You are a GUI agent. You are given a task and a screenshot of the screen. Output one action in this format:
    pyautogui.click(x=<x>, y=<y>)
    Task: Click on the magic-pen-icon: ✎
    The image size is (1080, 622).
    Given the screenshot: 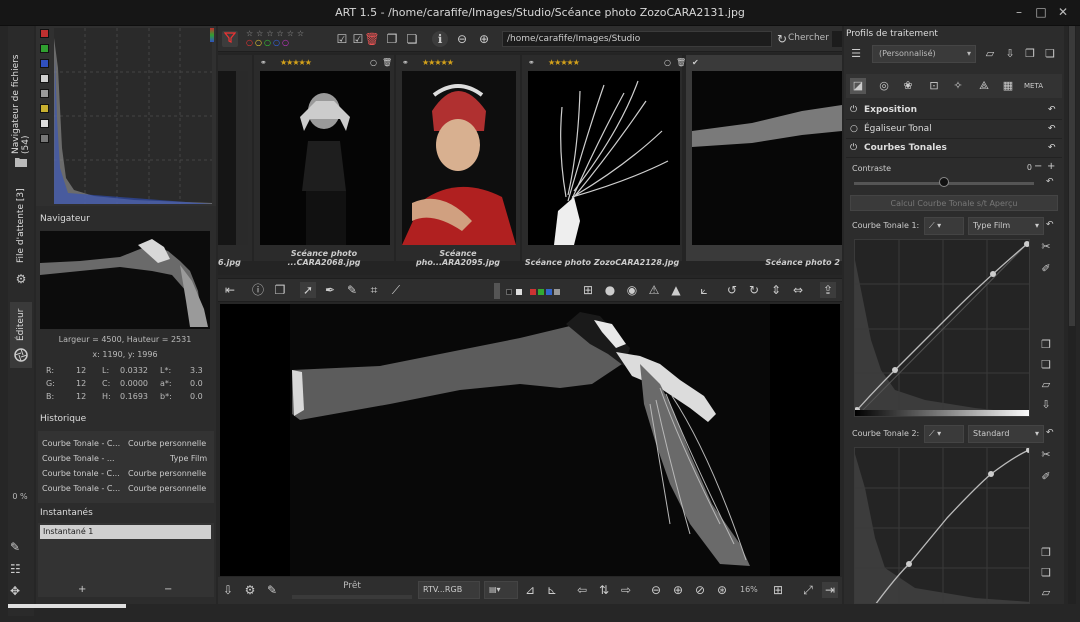 What is the action you would take?
    pyautogui.click(x=15, y=547)
    